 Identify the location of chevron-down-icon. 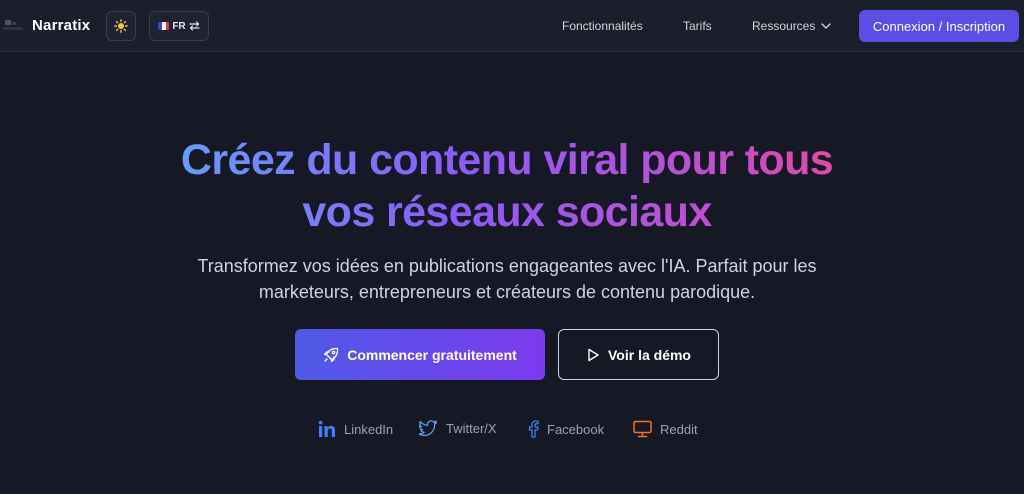
(826, 26).